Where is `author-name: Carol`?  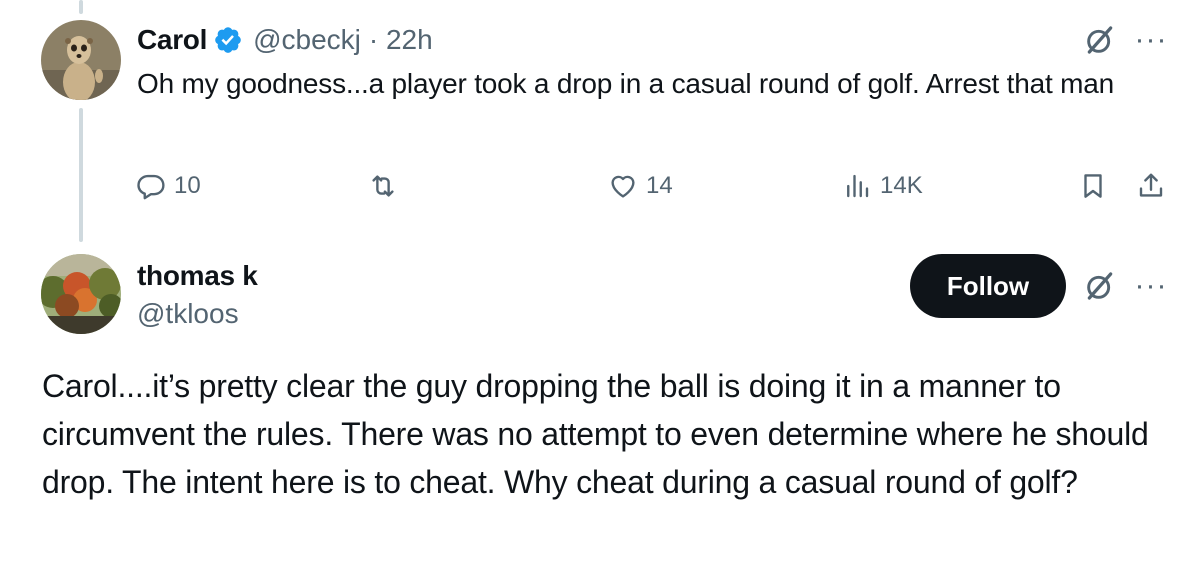 author-name: Carol is located at coordinates (172, 40).